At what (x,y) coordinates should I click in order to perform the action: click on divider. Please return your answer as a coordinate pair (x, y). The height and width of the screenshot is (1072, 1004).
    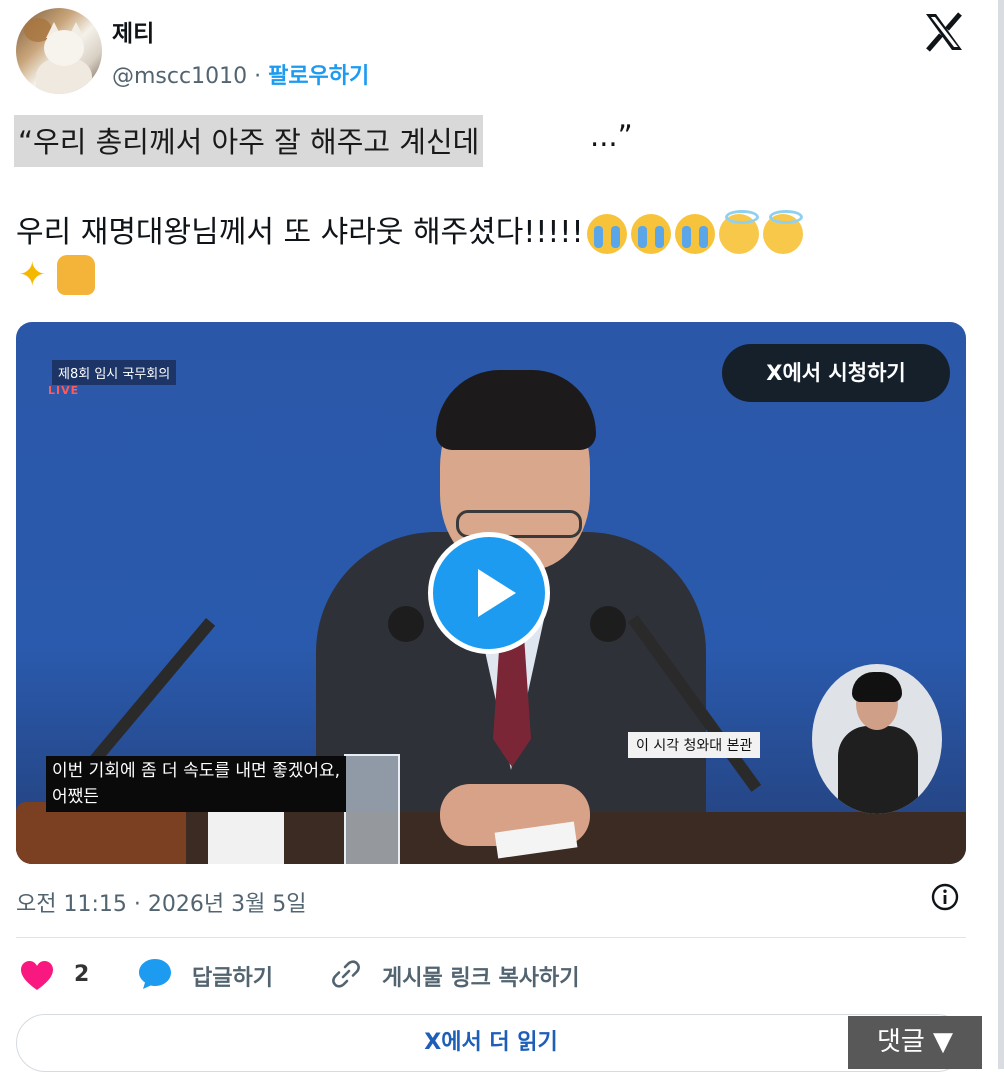
    Looking at the image, I should click on (491, 937).